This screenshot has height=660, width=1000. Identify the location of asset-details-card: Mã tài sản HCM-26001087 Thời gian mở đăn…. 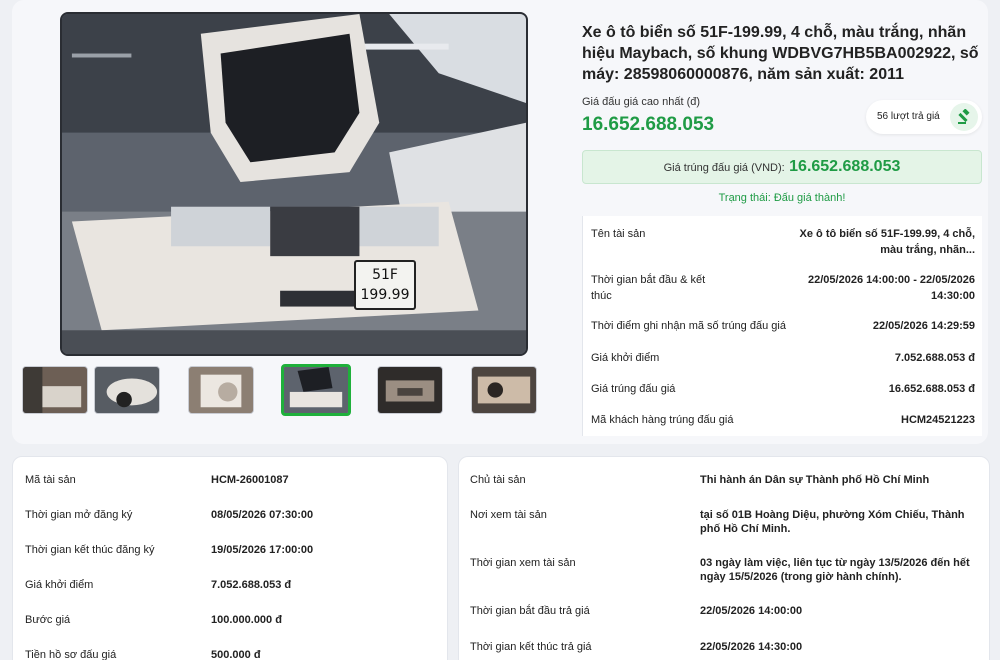
(230, 558).